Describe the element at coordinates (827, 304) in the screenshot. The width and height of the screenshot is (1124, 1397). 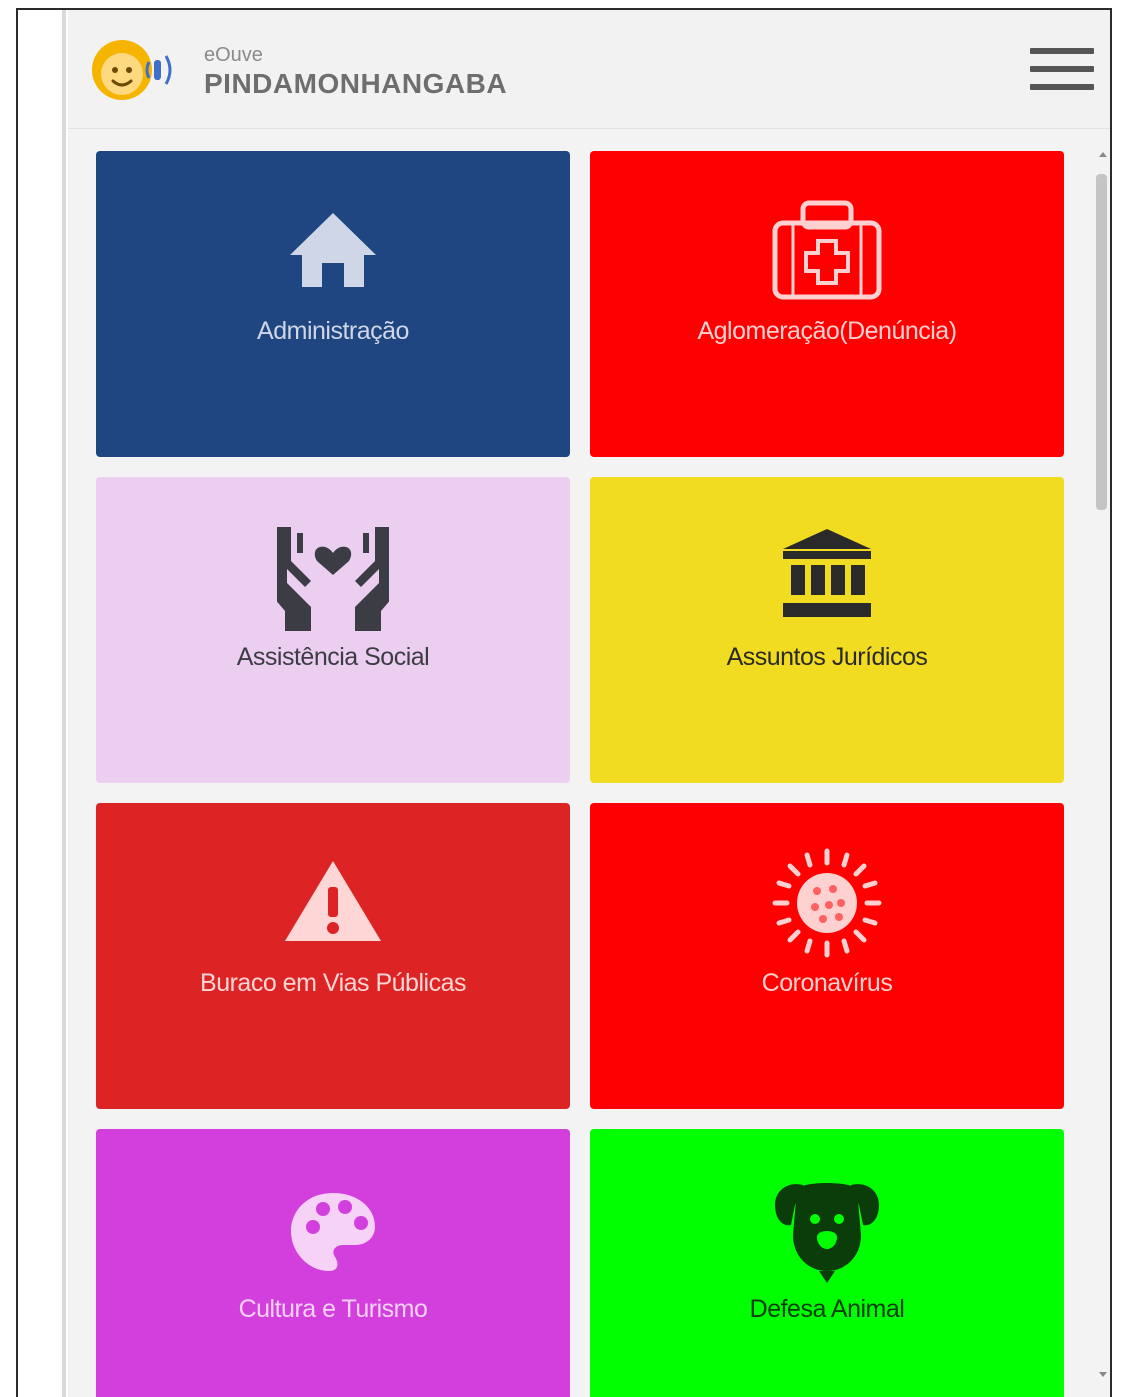
I see `category-tile-aglomeracao: Aglomeração(Denúncia)` at that location.